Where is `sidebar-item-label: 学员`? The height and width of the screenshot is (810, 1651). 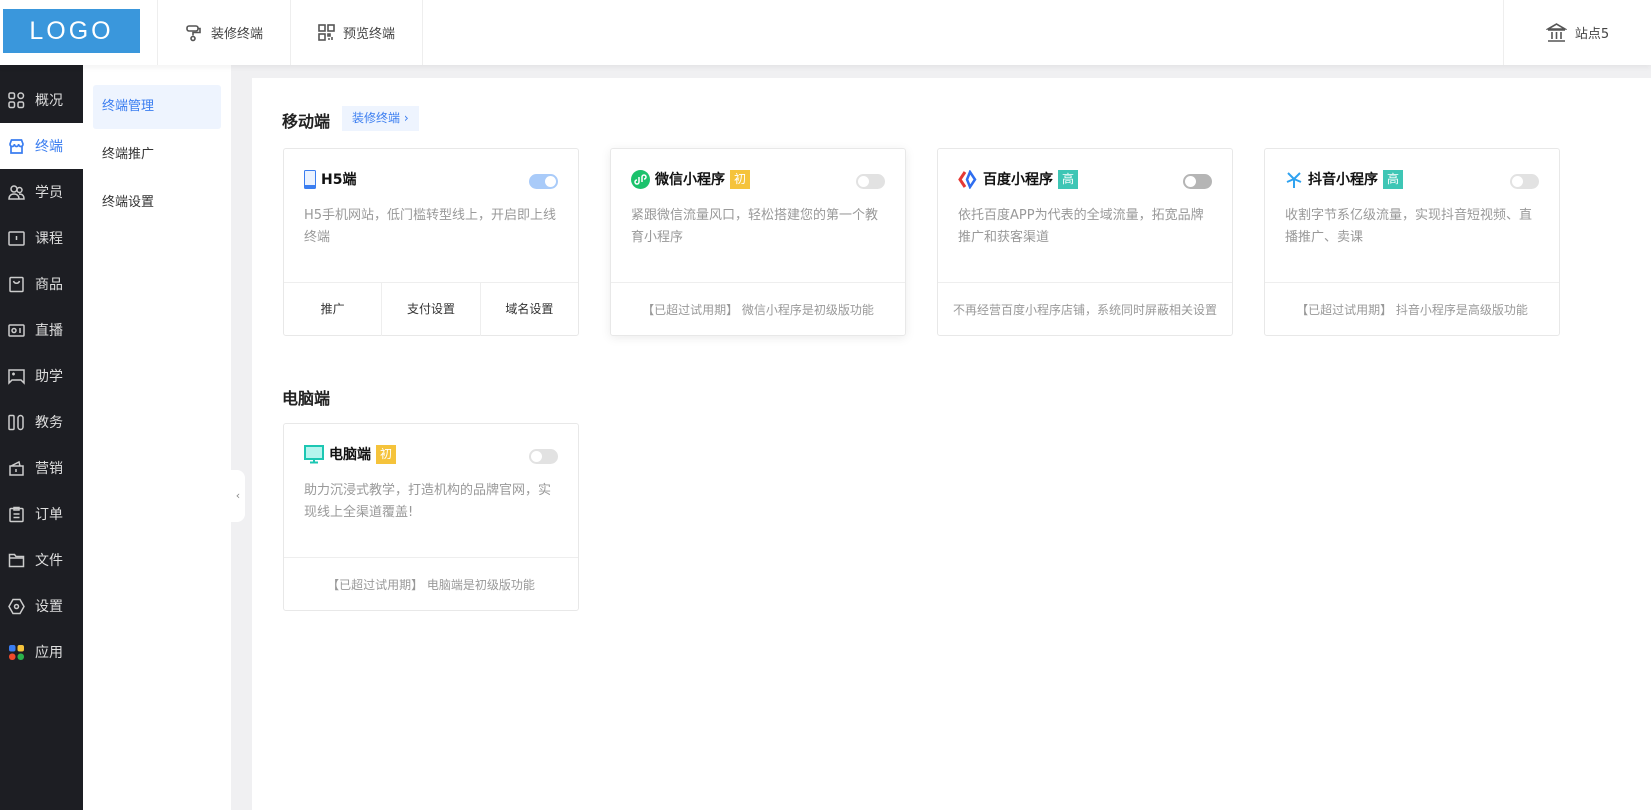
sidebar-item-label: 学员 is located at coordinates (49, 193).